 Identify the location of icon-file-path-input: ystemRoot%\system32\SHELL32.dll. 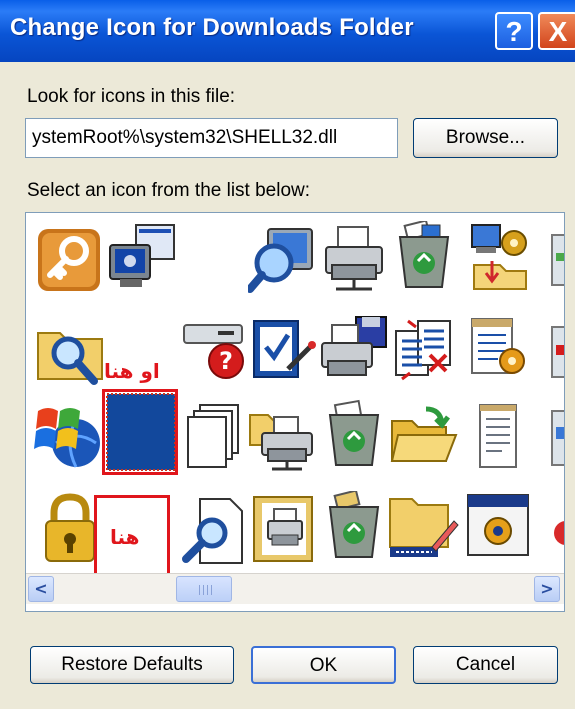
(211, 138).